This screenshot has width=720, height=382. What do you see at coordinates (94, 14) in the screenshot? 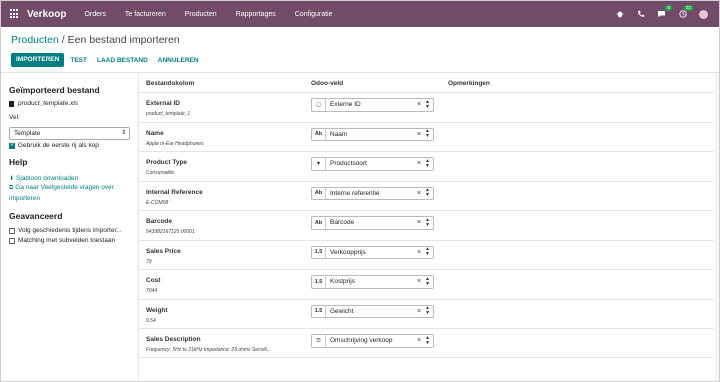
I see `menu-orders: Orders` at bounding box center [94, 14].